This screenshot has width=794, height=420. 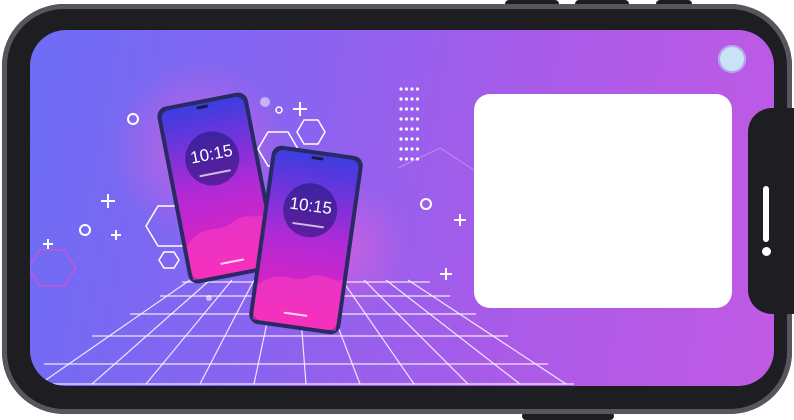 What do you see at coordinates (766, 214) in the screenshot?
I see `speaker-slit` at bounding box center [766, 214].